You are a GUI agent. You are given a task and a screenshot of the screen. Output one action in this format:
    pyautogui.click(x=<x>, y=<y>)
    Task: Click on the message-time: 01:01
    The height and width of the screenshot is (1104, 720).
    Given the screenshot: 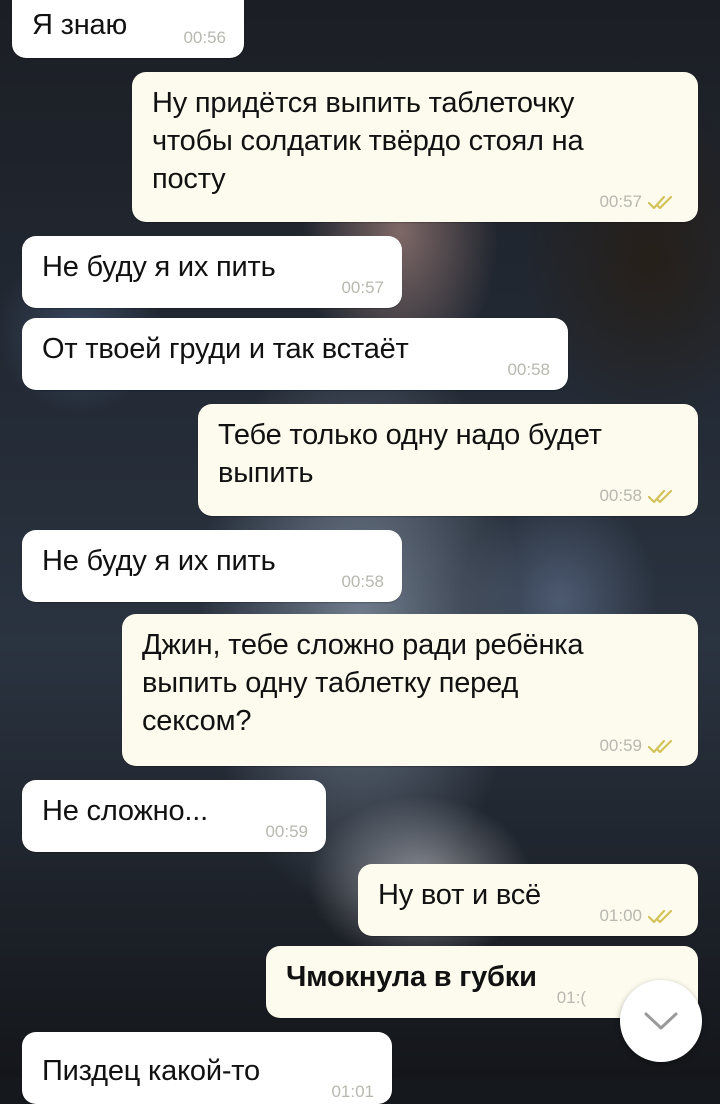 What is the action you would take?
    pyautogui.click(x=352, y=1091)
    